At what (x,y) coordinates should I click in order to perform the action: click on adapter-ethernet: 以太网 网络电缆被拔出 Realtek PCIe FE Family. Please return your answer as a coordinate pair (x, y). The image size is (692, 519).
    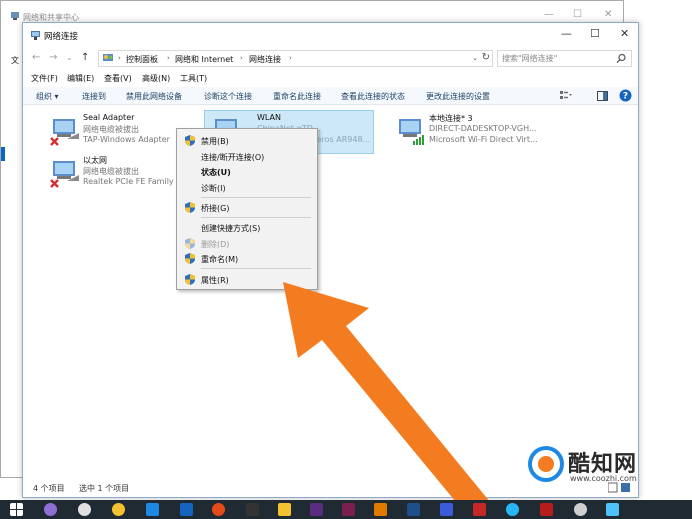
    Looking at the image, I should click on (119, 173).